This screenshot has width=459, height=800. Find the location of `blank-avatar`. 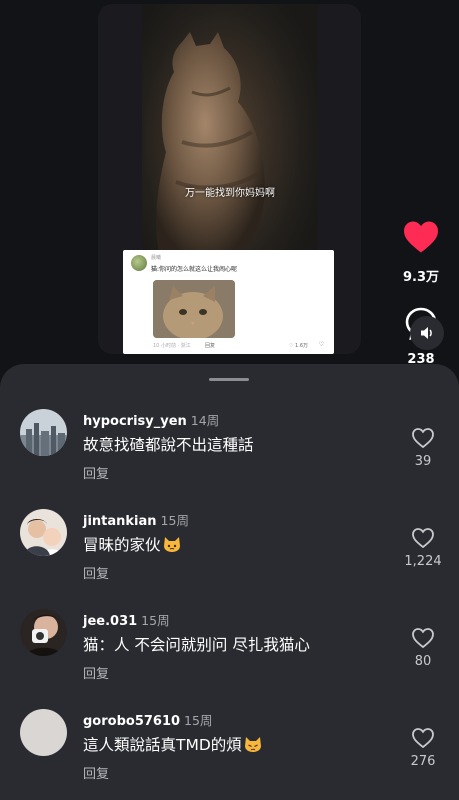

blank-avatar is located at coordinates (43, 732).